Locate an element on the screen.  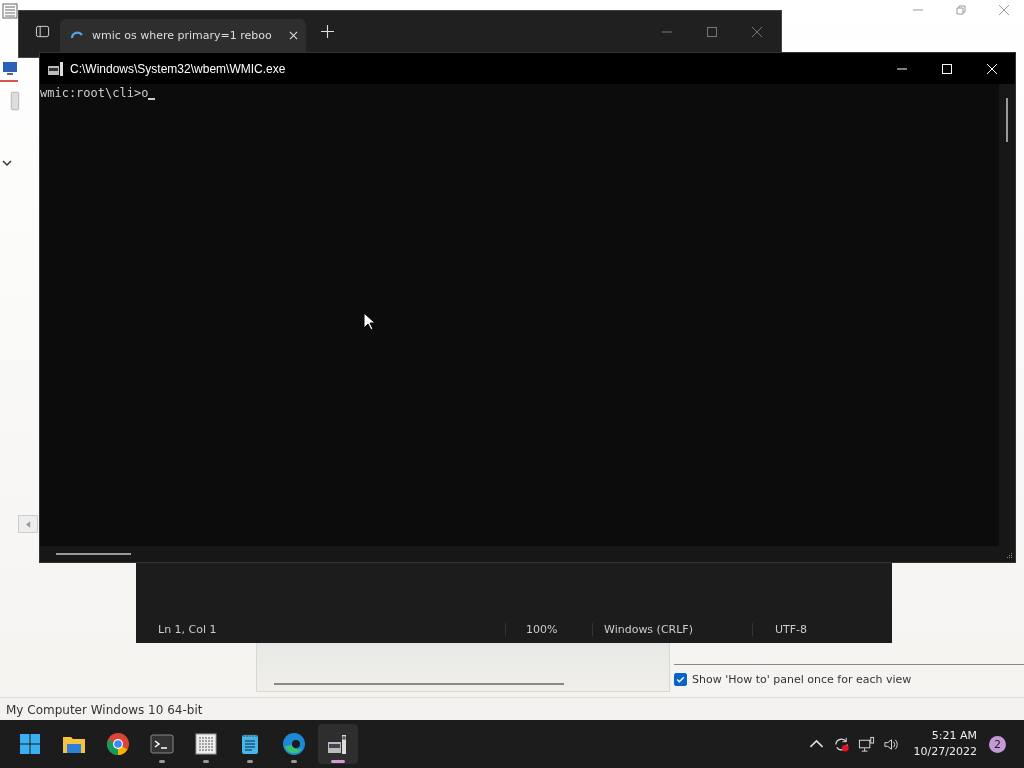
date-text: 10/27/2022 is located at coordinates (945, 752).